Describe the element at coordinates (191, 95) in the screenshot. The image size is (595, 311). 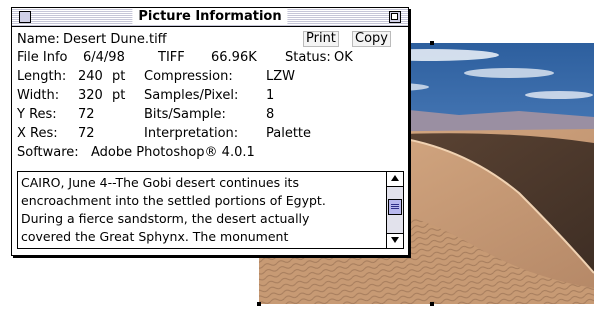
I see `samples-label: Samples/Pixel:` at that location.